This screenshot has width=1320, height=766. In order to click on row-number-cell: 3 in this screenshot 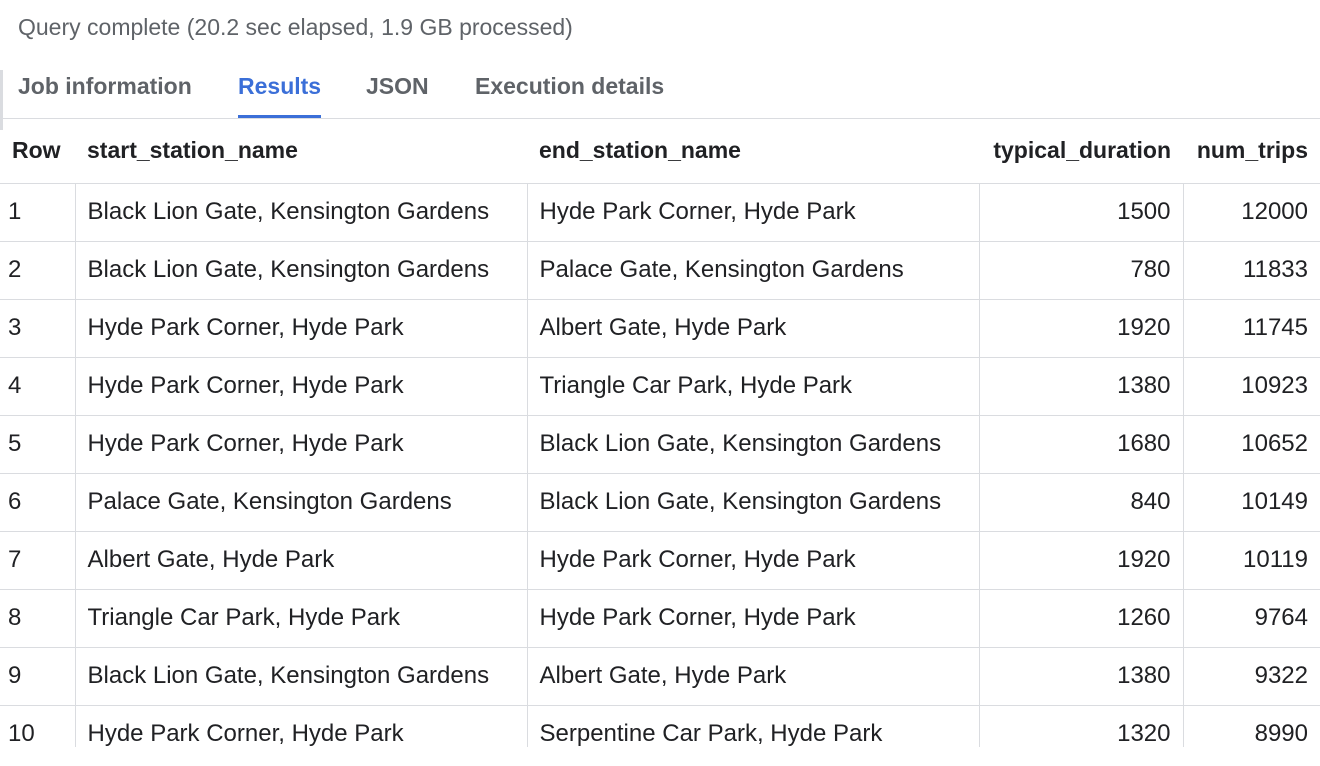, I will do `click(38, 328)`.